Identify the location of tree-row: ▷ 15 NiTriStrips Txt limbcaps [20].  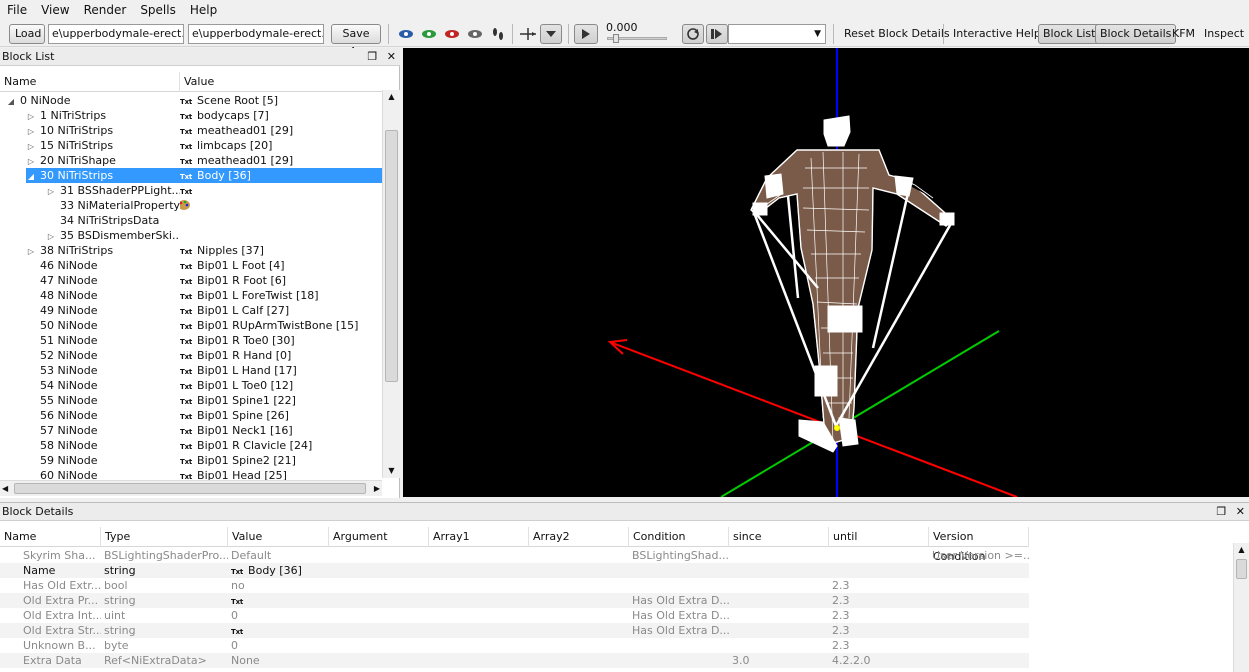
(191, 145).